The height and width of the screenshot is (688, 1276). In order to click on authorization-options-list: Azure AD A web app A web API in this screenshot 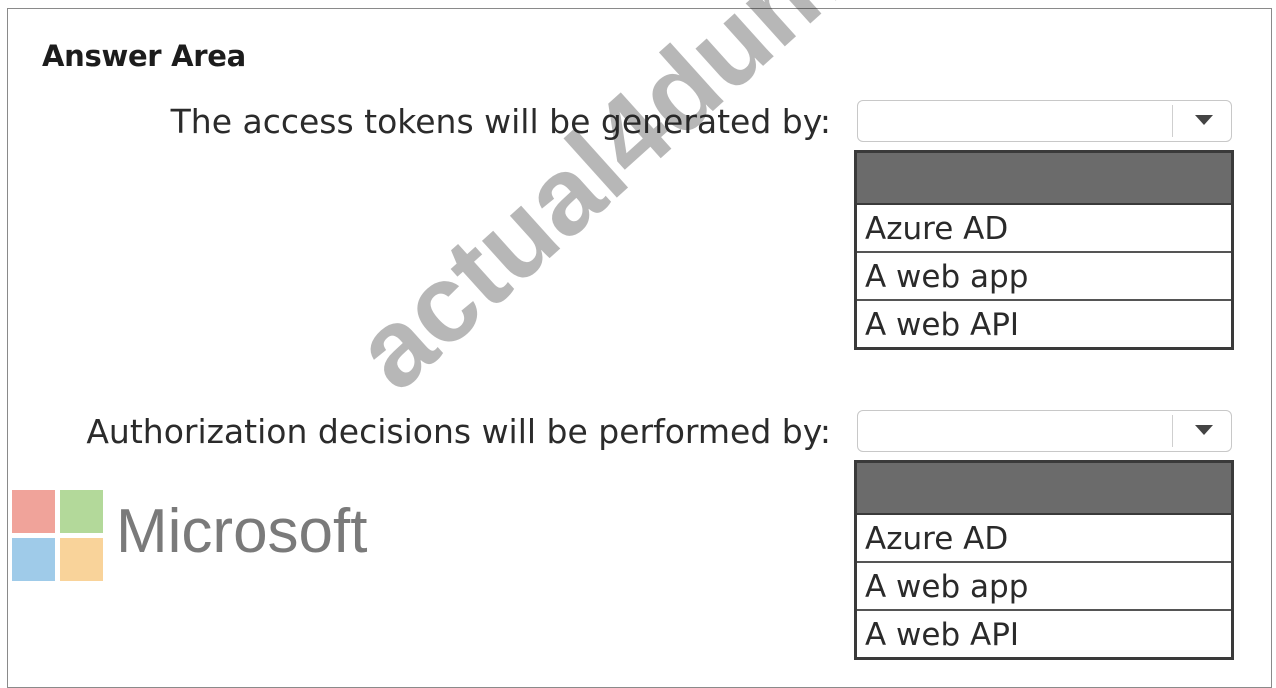, I will do `click(1044, 560)`.